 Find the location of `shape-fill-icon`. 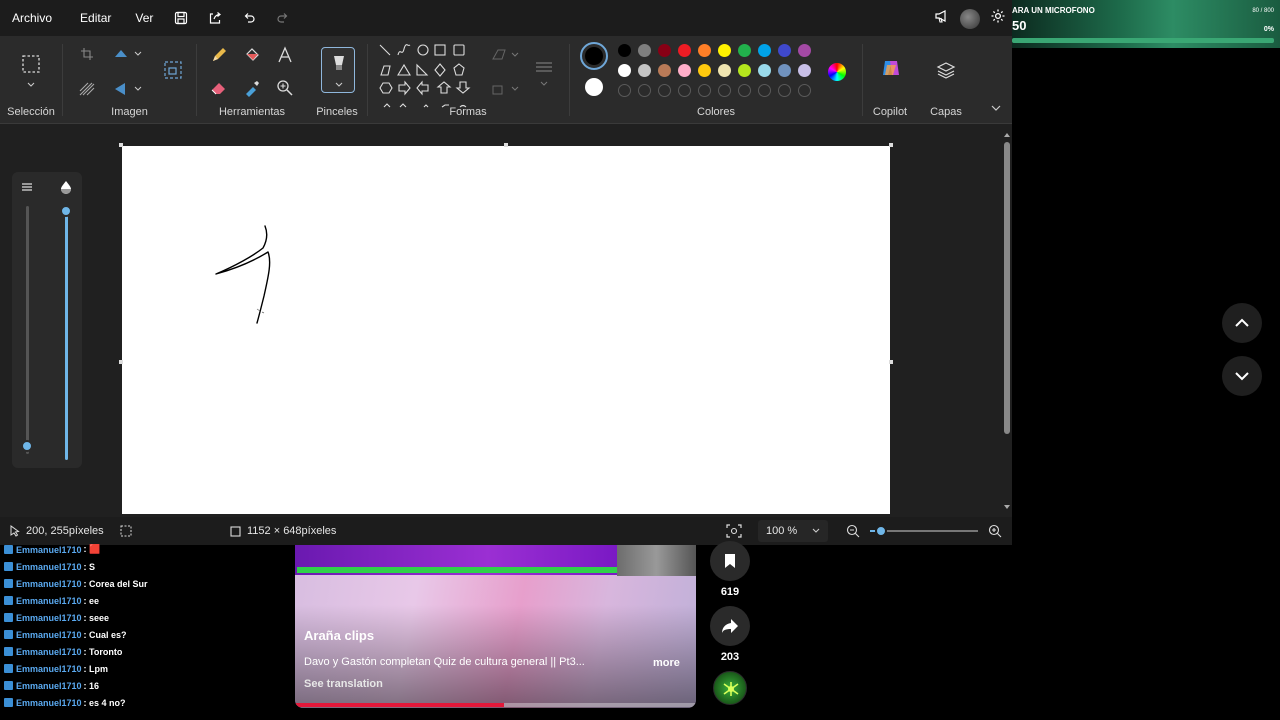

shape-fill-icon is located at coordinates (505, 89).